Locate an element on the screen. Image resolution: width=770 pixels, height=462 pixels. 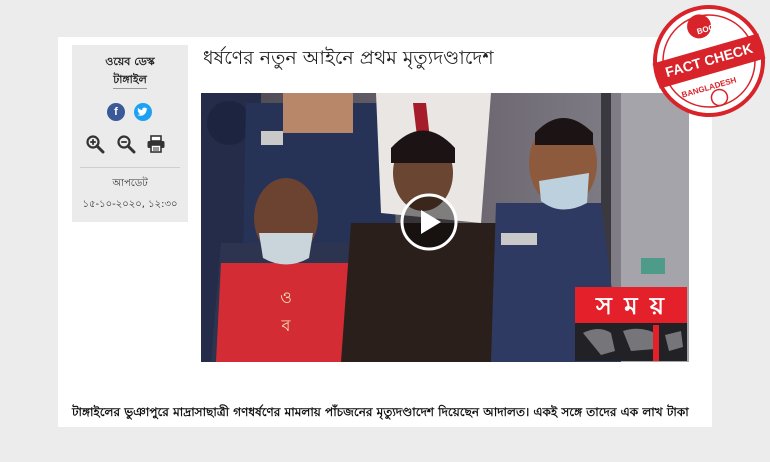
play-icon is located at coordinates (429, 222).